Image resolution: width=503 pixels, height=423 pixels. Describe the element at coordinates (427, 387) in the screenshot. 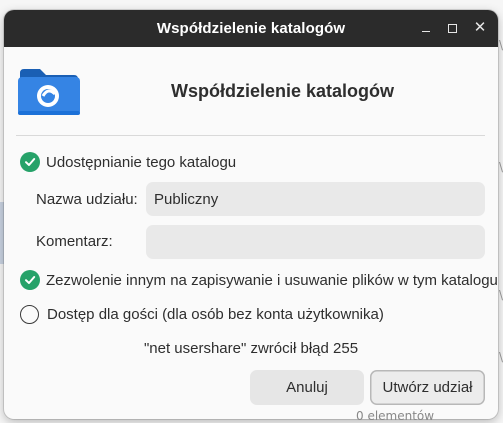

I see `create-share-button: Utwórz udział` at that location.